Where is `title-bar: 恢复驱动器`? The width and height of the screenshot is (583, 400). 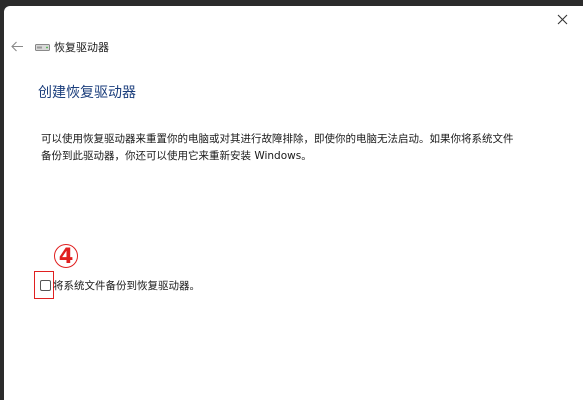
title-bar: 恢复驱动器 is located at coordinates (72, 47).